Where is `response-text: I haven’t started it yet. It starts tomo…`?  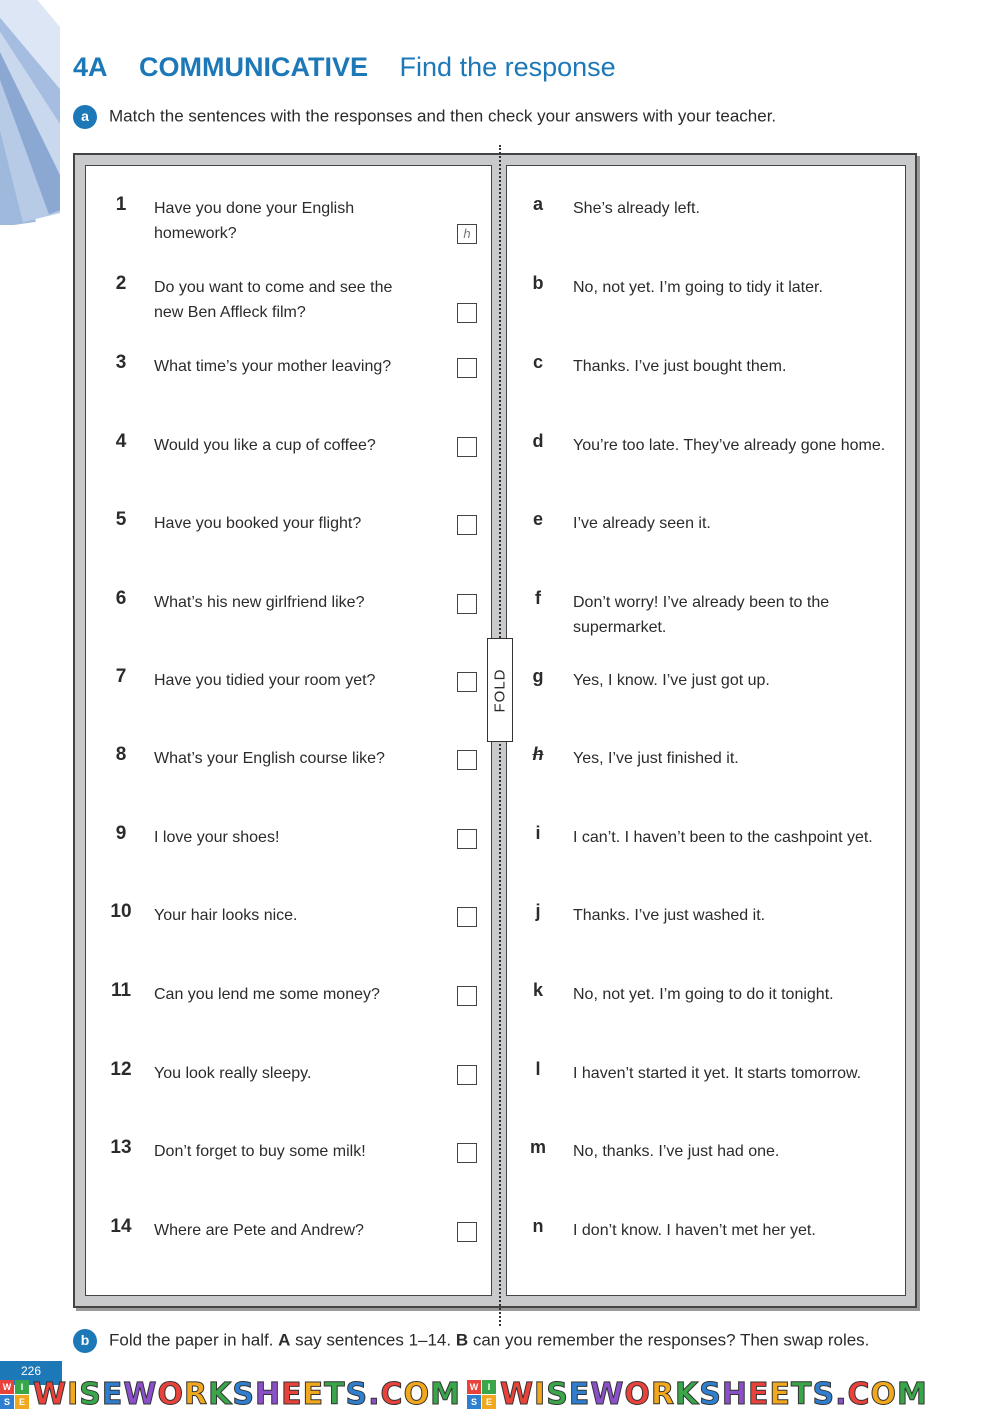 response-text: I haven’t started it yet. It starts tomo… is located at coordinates (717, 1073).